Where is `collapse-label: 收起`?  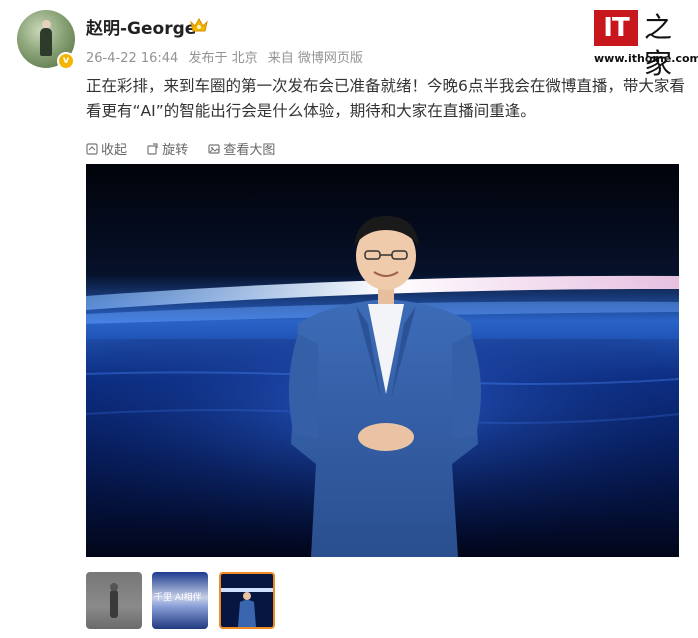 collapse-label: 收起 is located at coordinates (114, 150).